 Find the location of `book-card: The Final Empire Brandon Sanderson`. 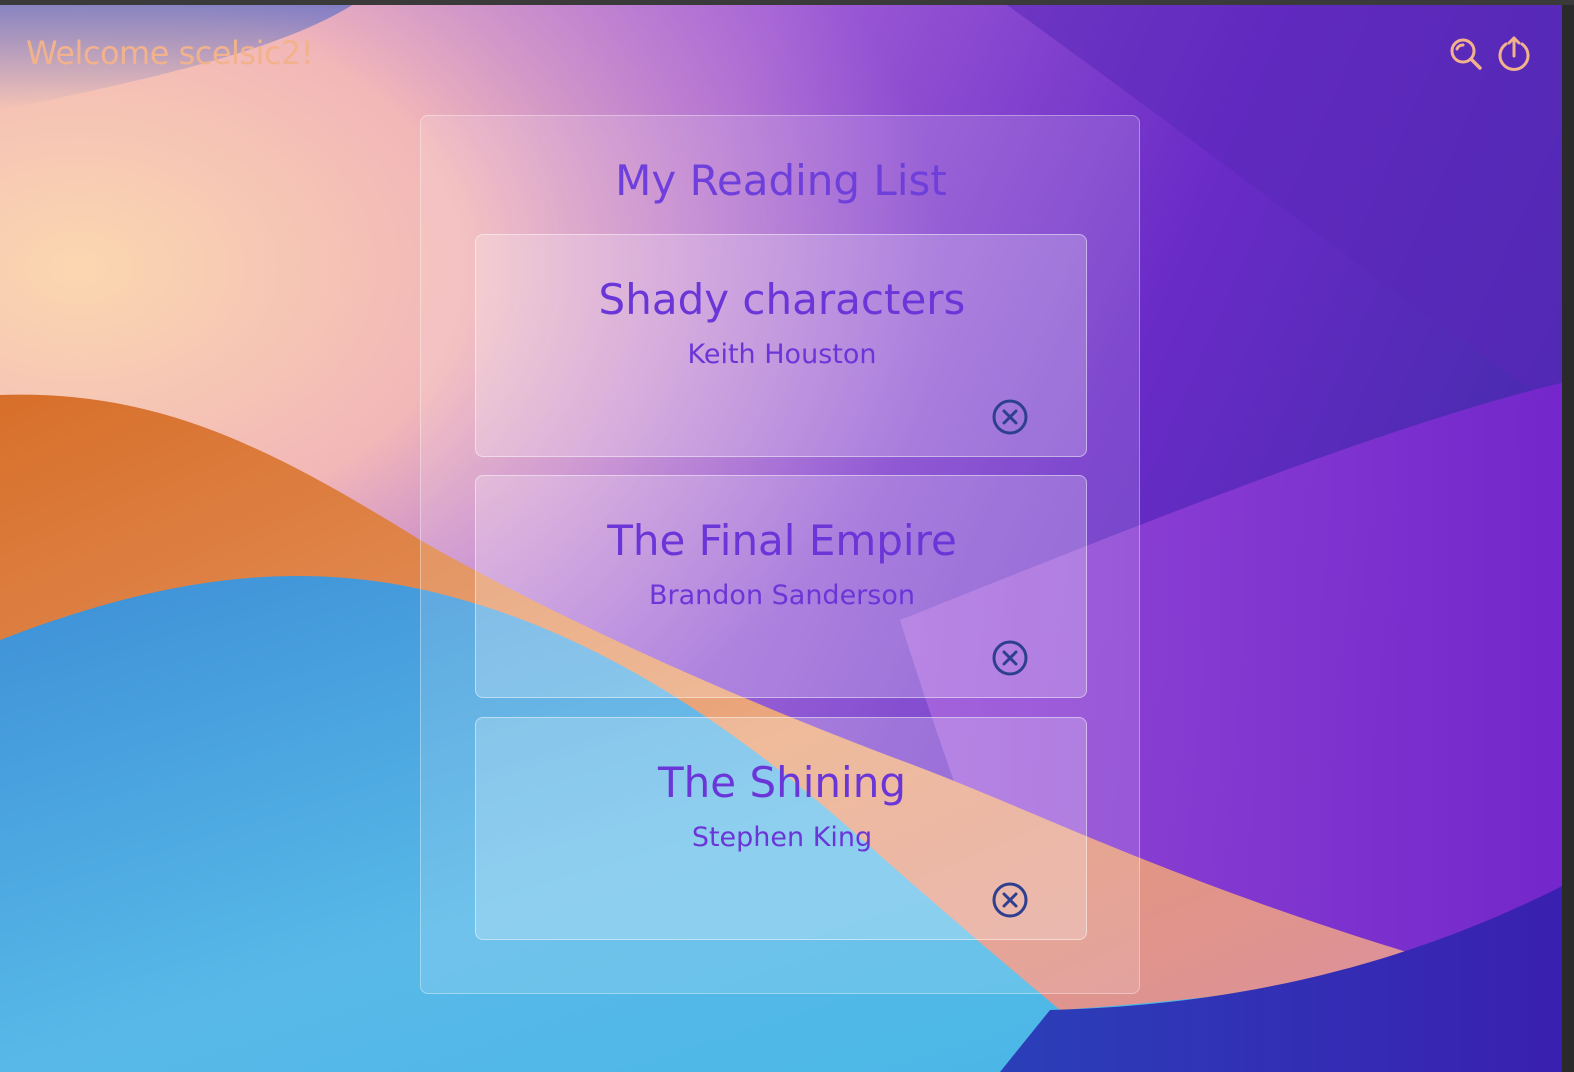

book-card: The Final Empire Brandon Sanderson is located at coordinates (781, 586).